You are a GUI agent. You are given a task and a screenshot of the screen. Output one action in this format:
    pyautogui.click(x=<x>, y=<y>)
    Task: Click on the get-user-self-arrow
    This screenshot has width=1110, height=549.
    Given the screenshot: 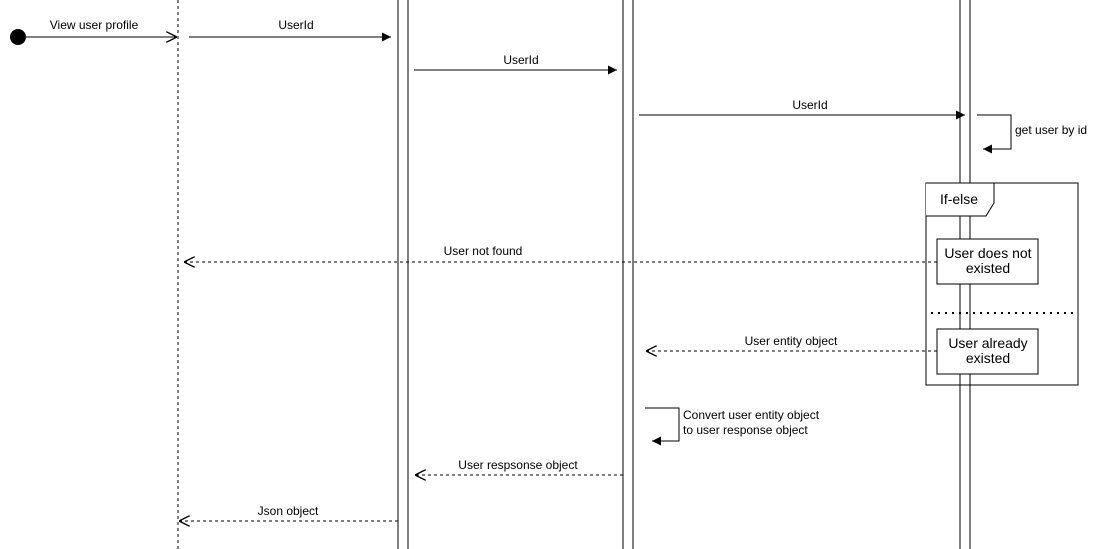 What is the action you would take?
    pyautogui.click(x=994, y=134)
    